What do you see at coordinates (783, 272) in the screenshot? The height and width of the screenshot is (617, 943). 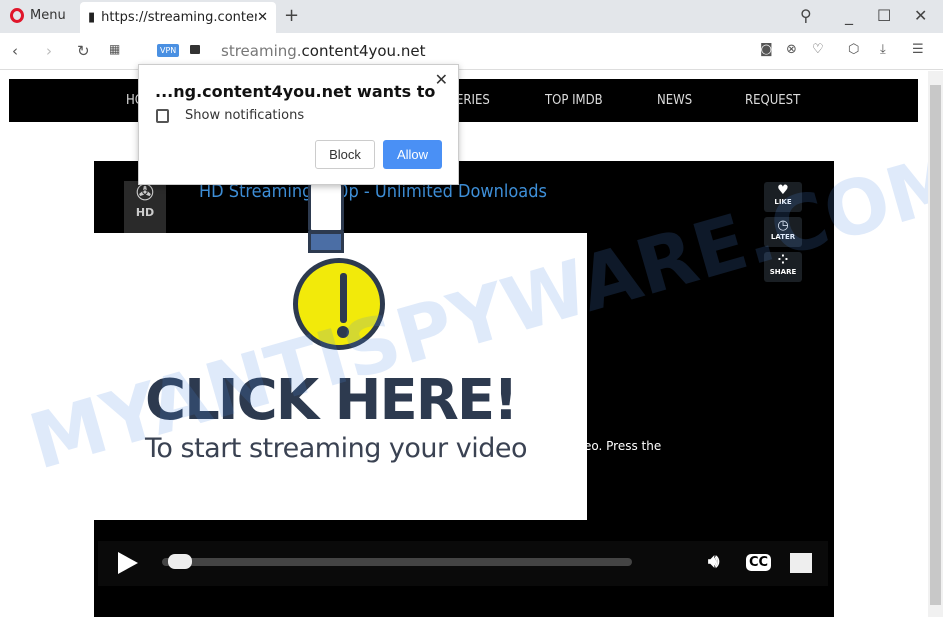 I see `share-label: SHARE` at bounding box center [783, 272].